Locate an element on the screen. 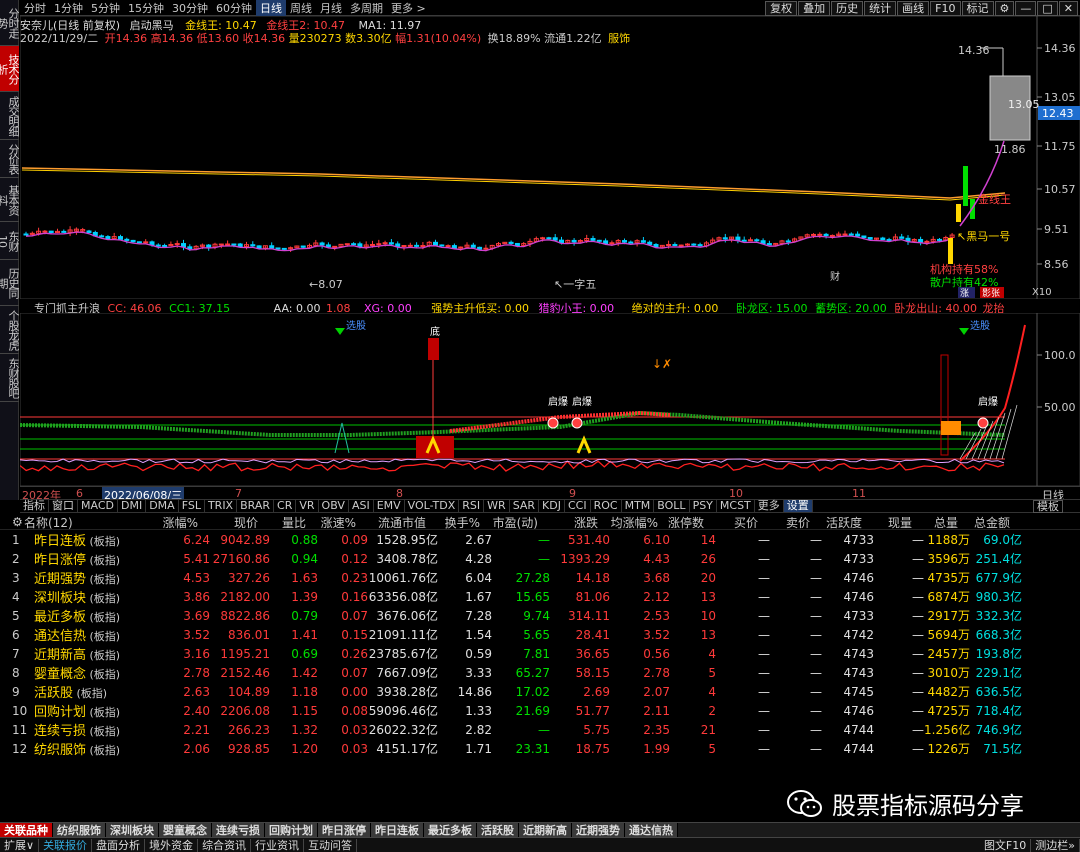 Image resolution: width=1080 pixels, height=852 pixels. toolbar-button-0: 复权 is located at coordinates (781, 8).